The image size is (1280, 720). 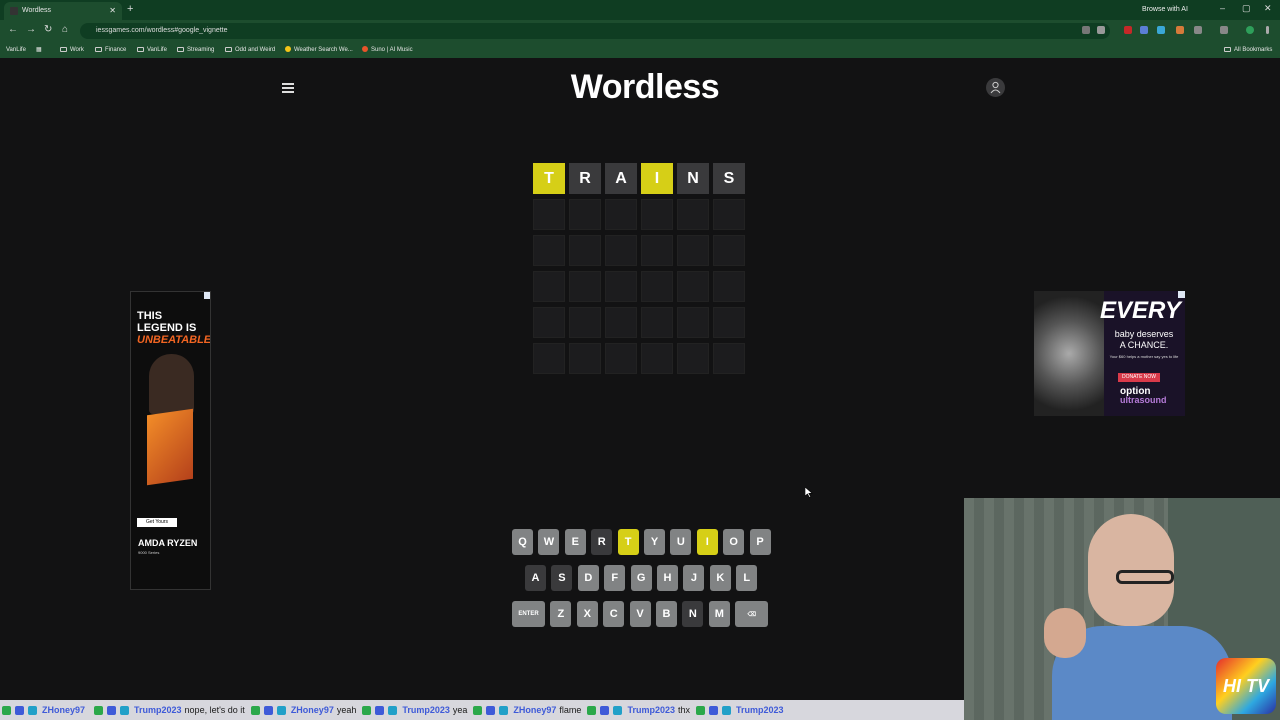 What do you see at coordinates (602, 542) in the screenshot?
I see `key-r: R` at bounding box center [602, 542].